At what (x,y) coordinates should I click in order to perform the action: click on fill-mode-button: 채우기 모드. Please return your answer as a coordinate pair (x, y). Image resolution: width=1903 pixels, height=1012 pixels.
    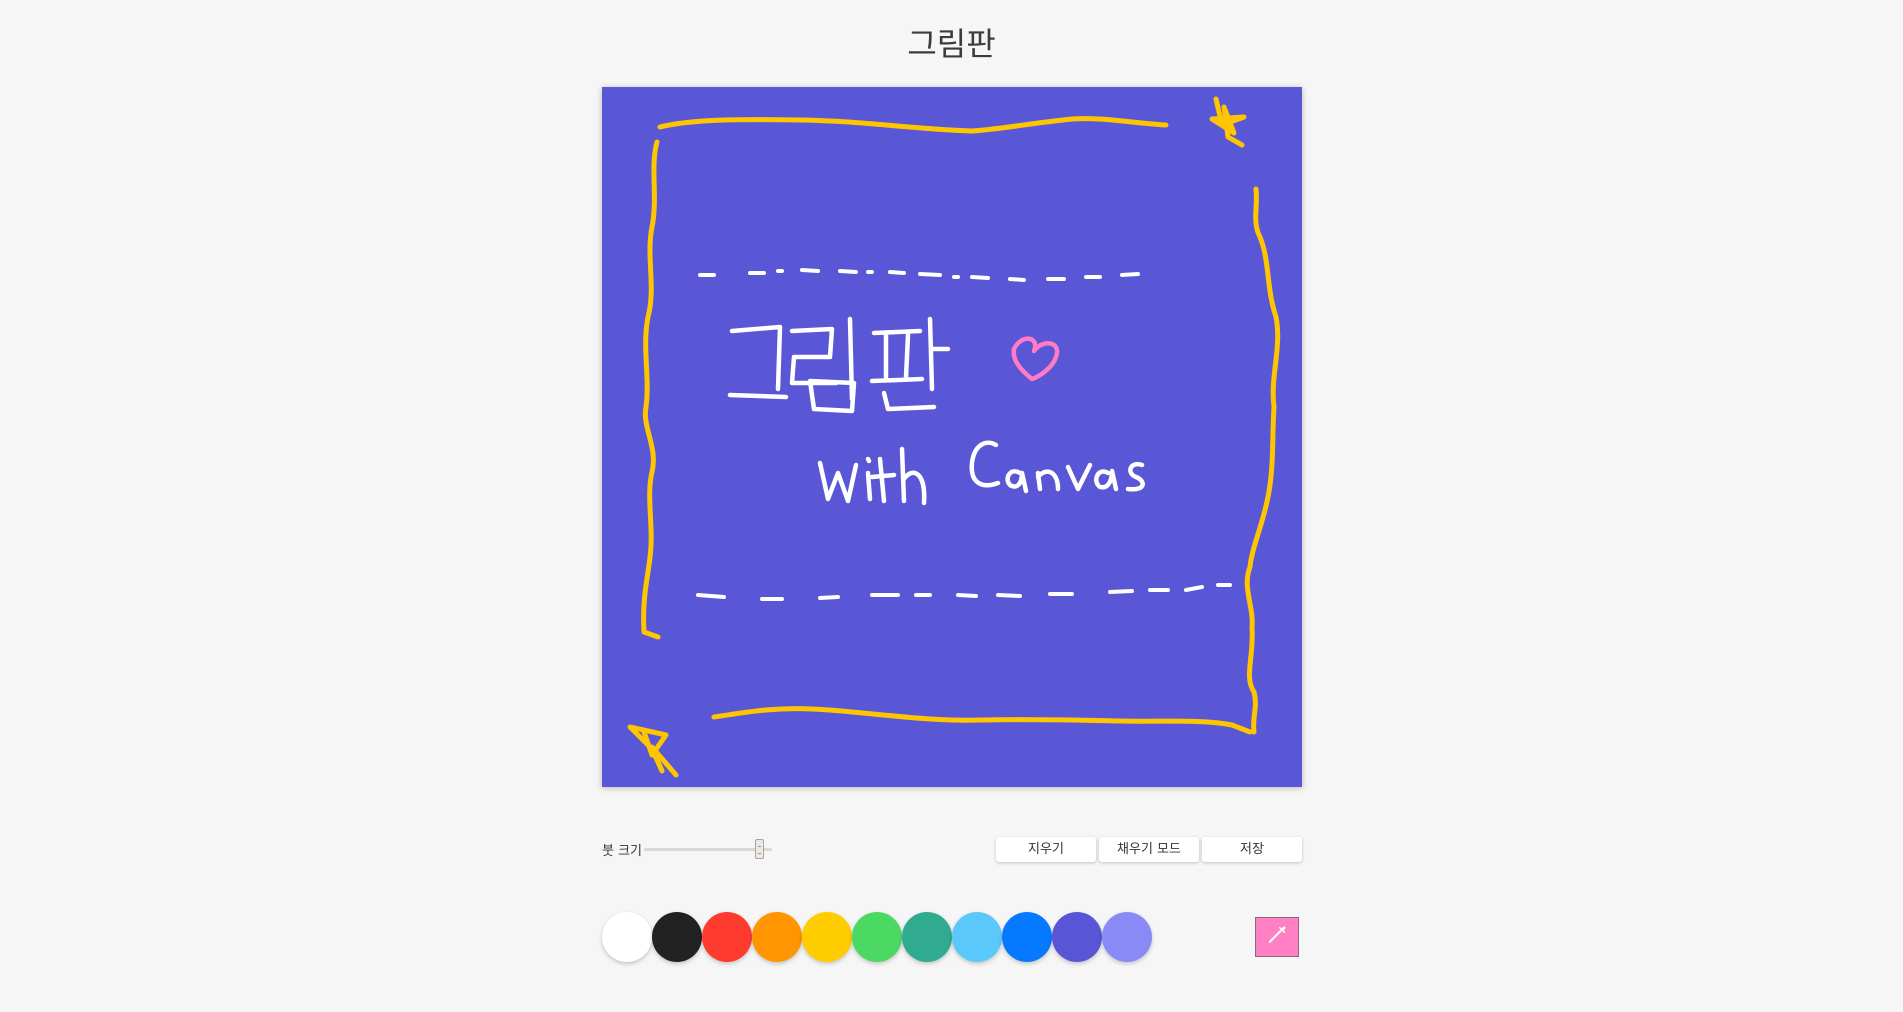
    Looking at the image, I should click on (1149, 849).